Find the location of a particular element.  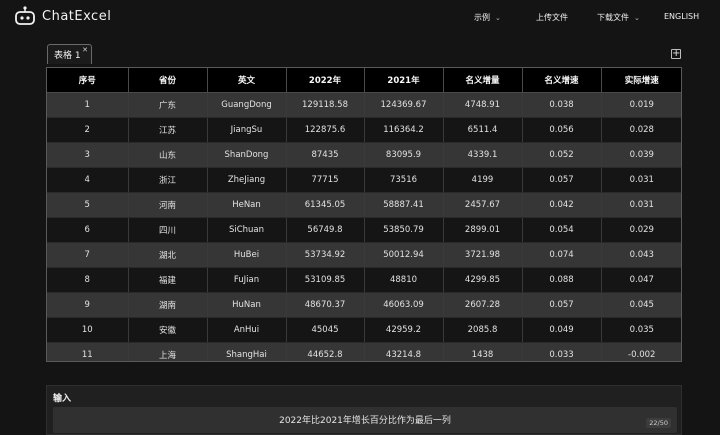

table-cell: HuNan is located at coordinates (247, 305).